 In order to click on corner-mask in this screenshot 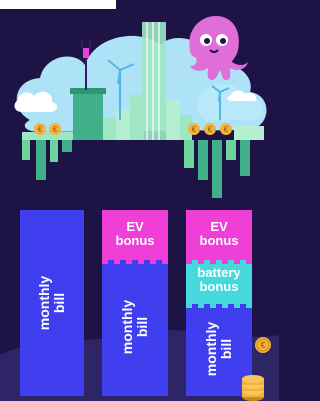, I will do `click(58, 4)`.